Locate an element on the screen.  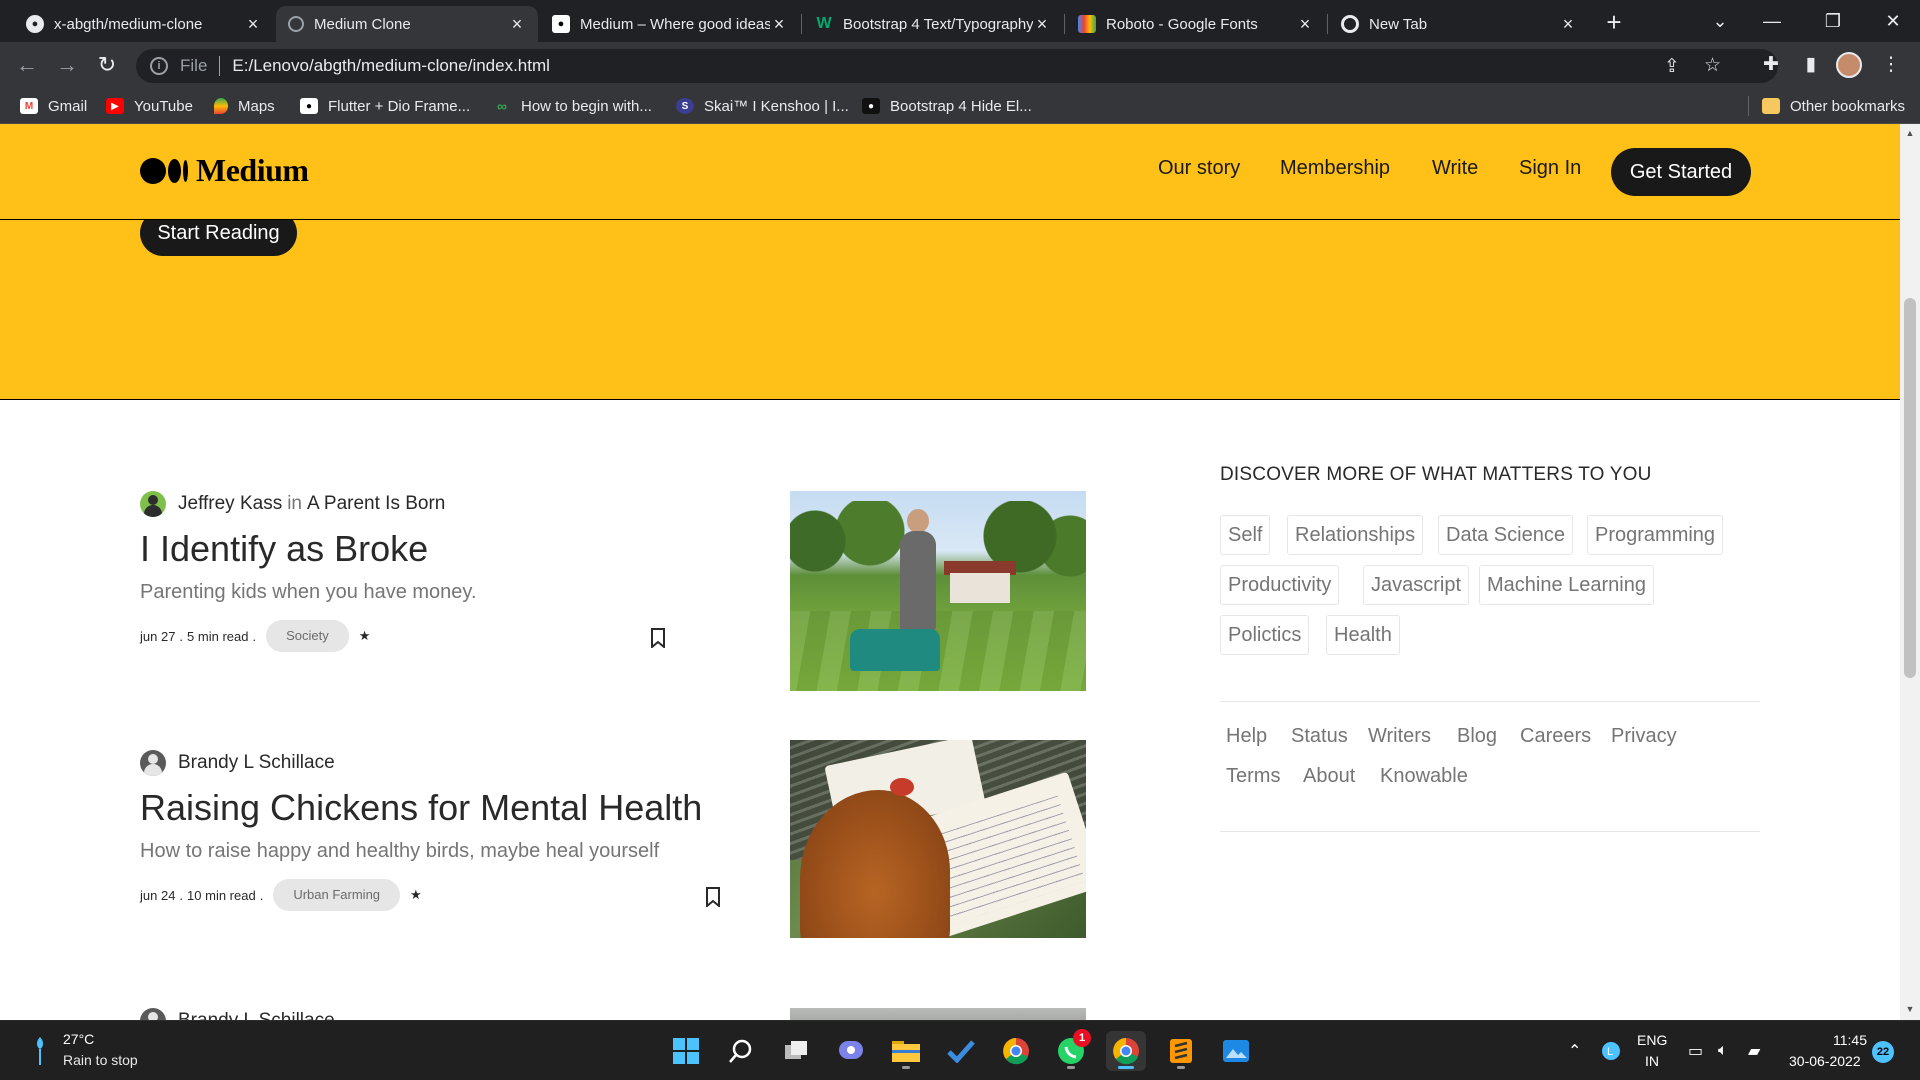
tab-medium-clone: Medium Clone × is located at coordinates (407, 24).